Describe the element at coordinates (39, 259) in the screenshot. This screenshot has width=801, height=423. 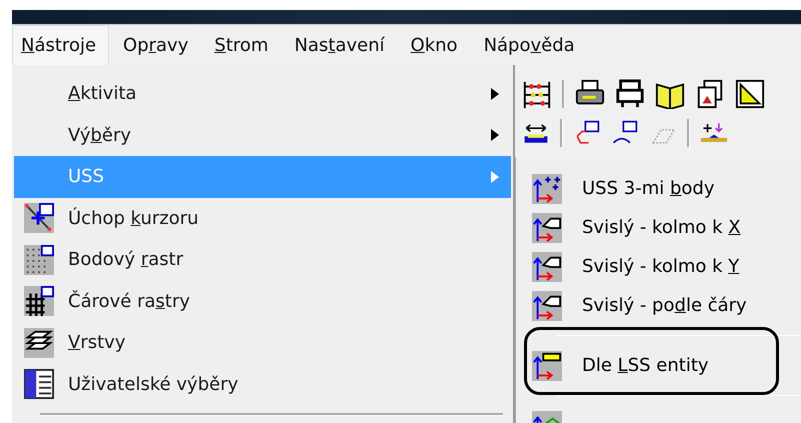
I see `dot-grid-icon` at that location.